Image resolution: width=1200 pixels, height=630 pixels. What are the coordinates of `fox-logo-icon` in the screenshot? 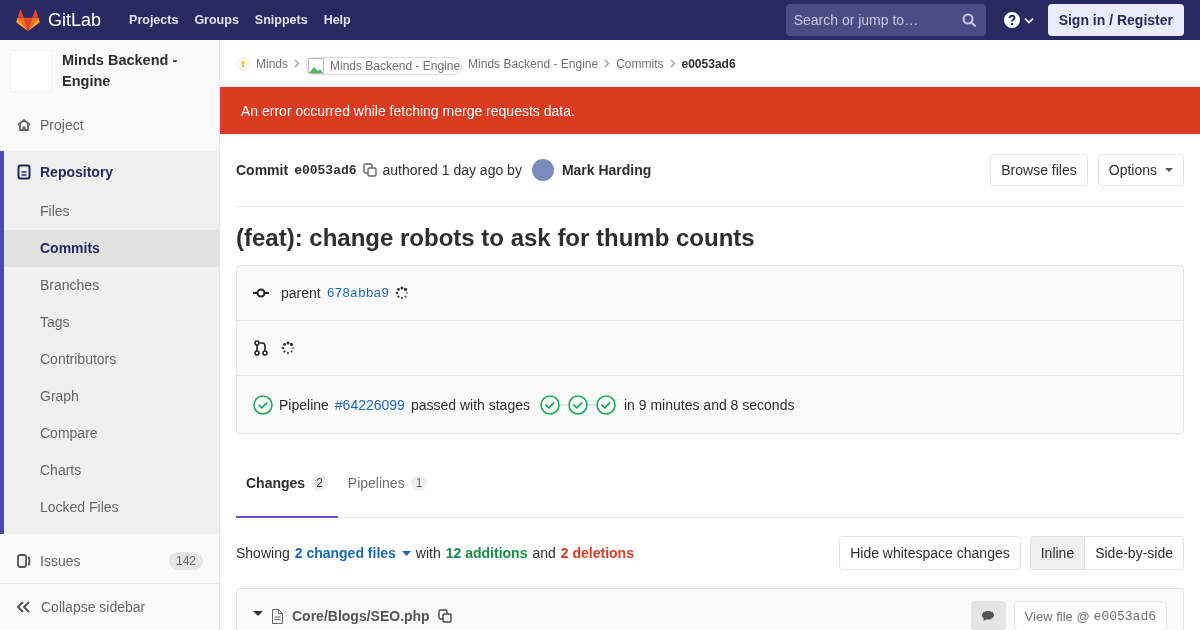 It's located at (28, 20).